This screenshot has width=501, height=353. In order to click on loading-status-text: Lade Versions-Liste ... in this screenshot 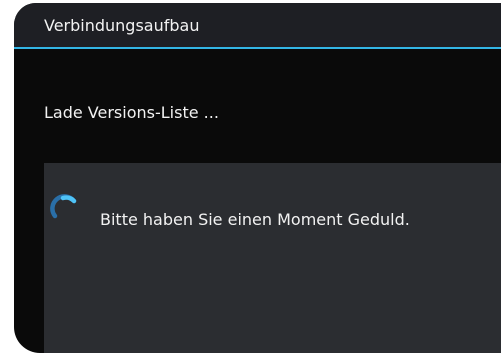, I will do `click(131, 112)`.